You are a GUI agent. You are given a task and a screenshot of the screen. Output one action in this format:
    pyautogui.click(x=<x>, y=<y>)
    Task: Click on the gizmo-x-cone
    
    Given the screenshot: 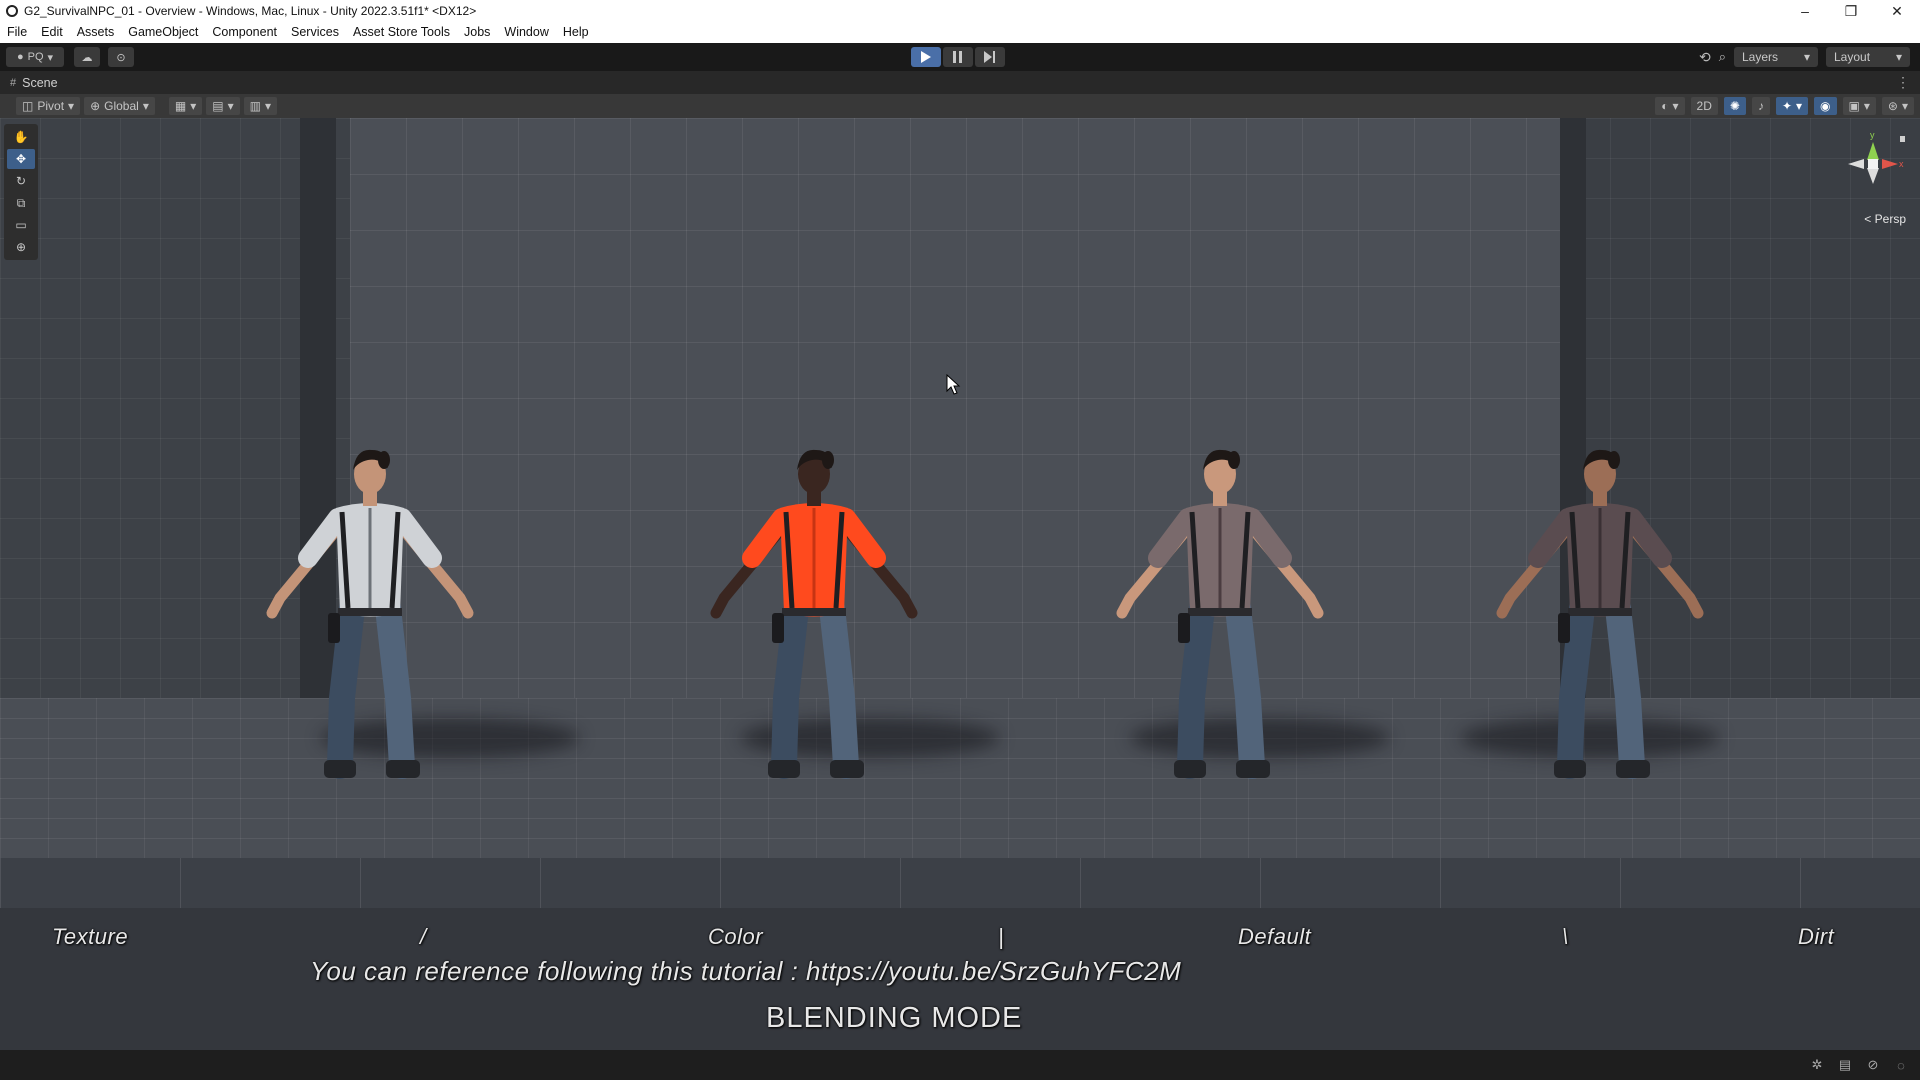 What is the action you would take?
    pyautogui.click(x=1890, y=164)
    